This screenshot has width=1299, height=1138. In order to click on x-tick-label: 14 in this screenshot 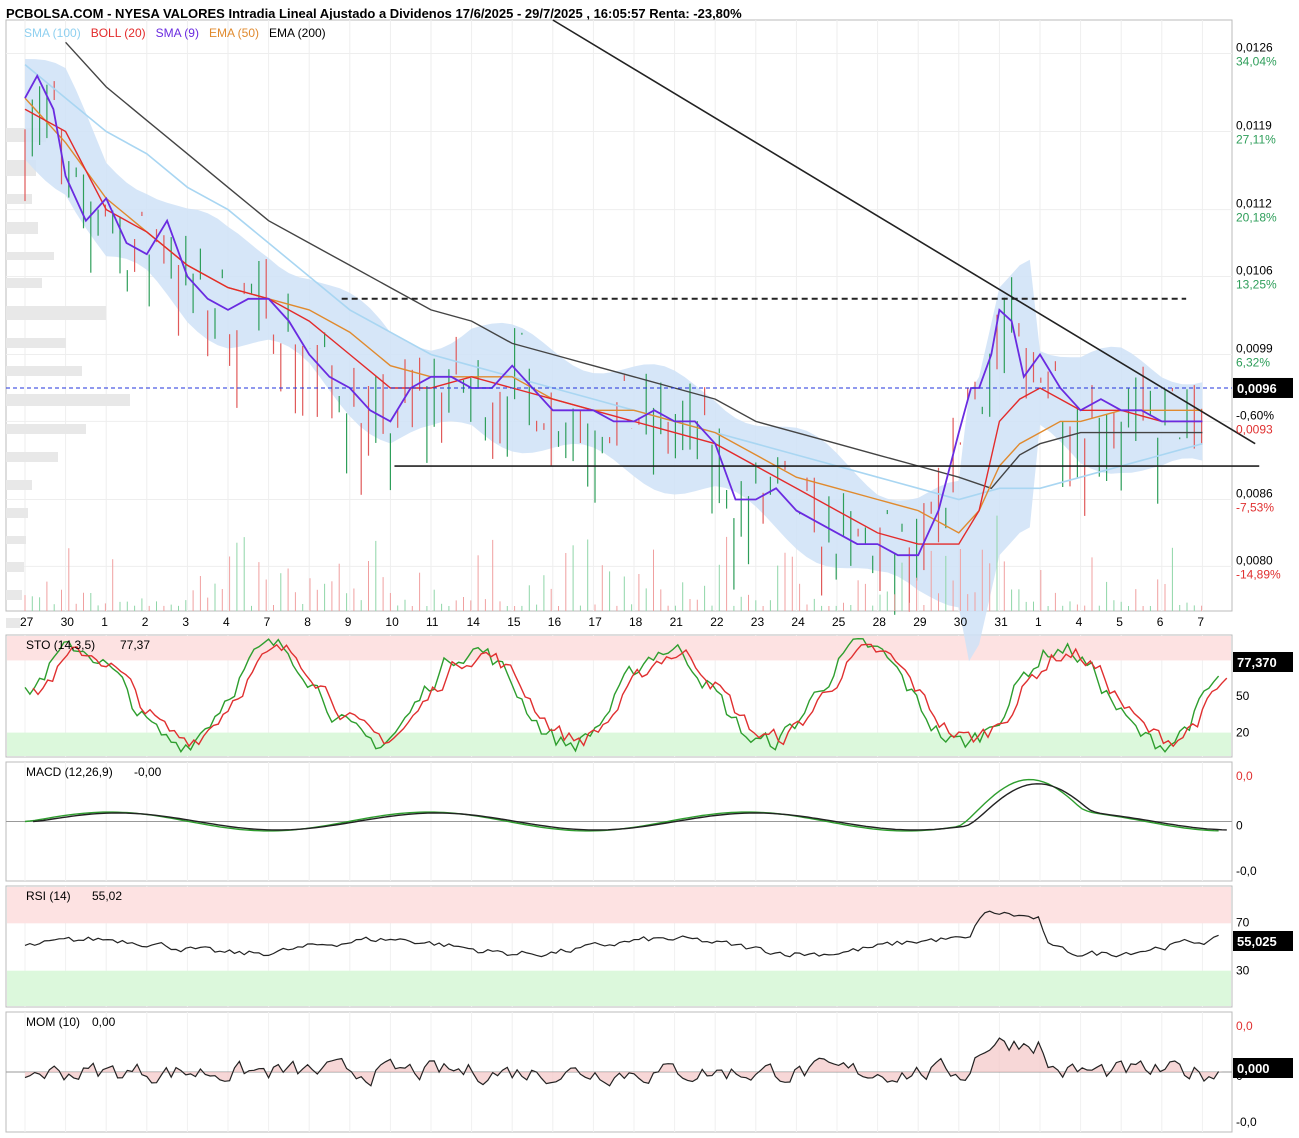, I will do `click(474, 622)`.